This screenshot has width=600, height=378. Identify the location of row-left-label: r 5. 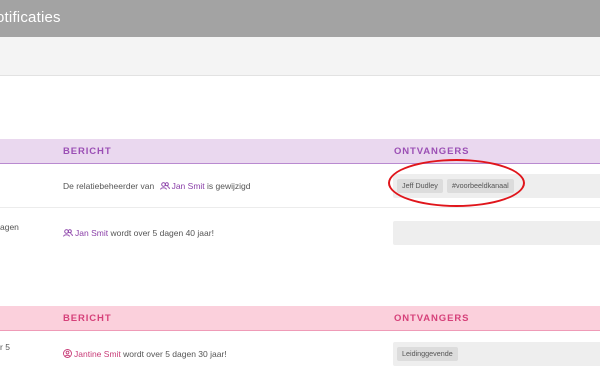
(5, 347).